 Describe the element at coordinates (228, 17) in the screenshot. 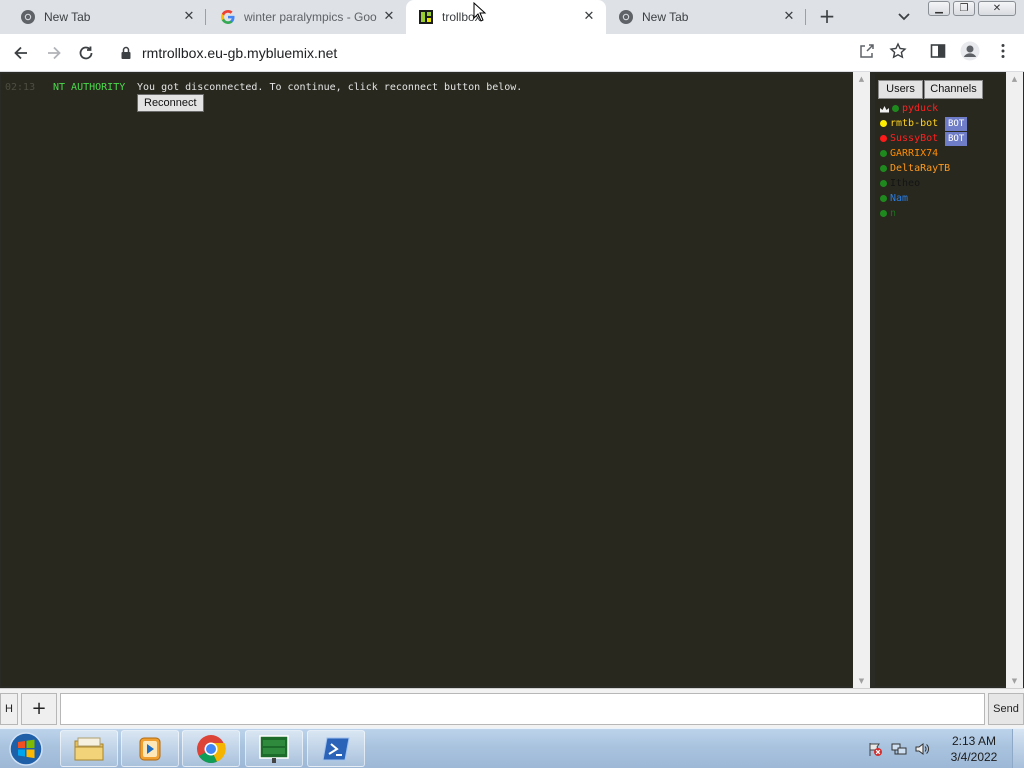

I see `google-icon` at that location.